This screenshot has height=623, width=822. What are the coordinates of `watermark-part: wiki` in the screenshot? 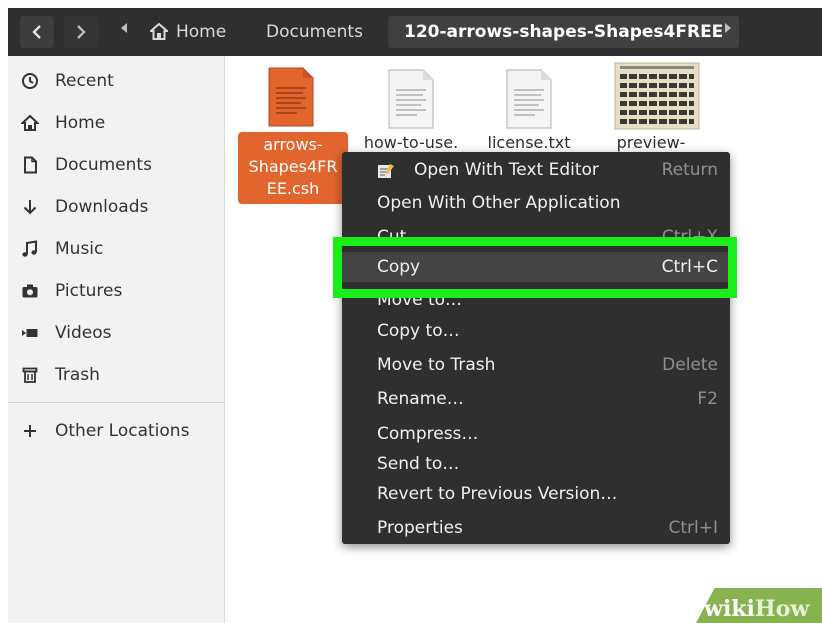 It's located at (729, 609).